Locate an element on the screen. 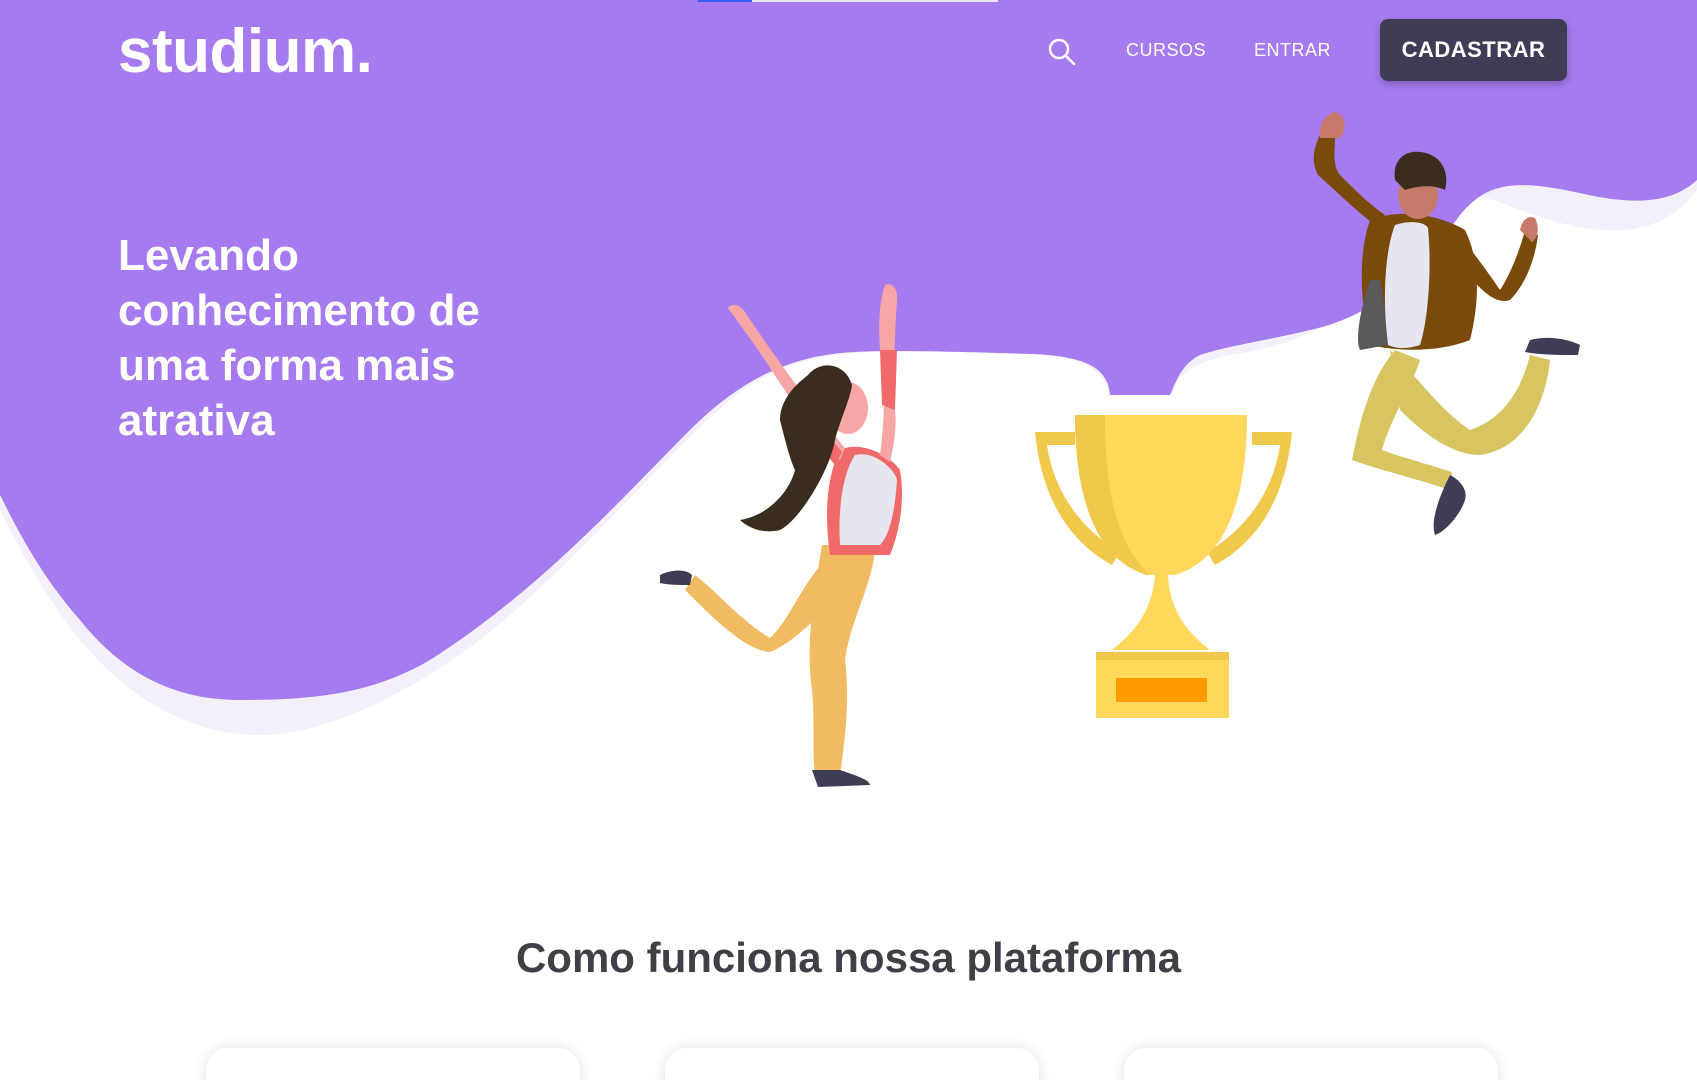 The height and width of the screenshot is (1080, 1697). man-illustration is located at coordinates (1446, 323).